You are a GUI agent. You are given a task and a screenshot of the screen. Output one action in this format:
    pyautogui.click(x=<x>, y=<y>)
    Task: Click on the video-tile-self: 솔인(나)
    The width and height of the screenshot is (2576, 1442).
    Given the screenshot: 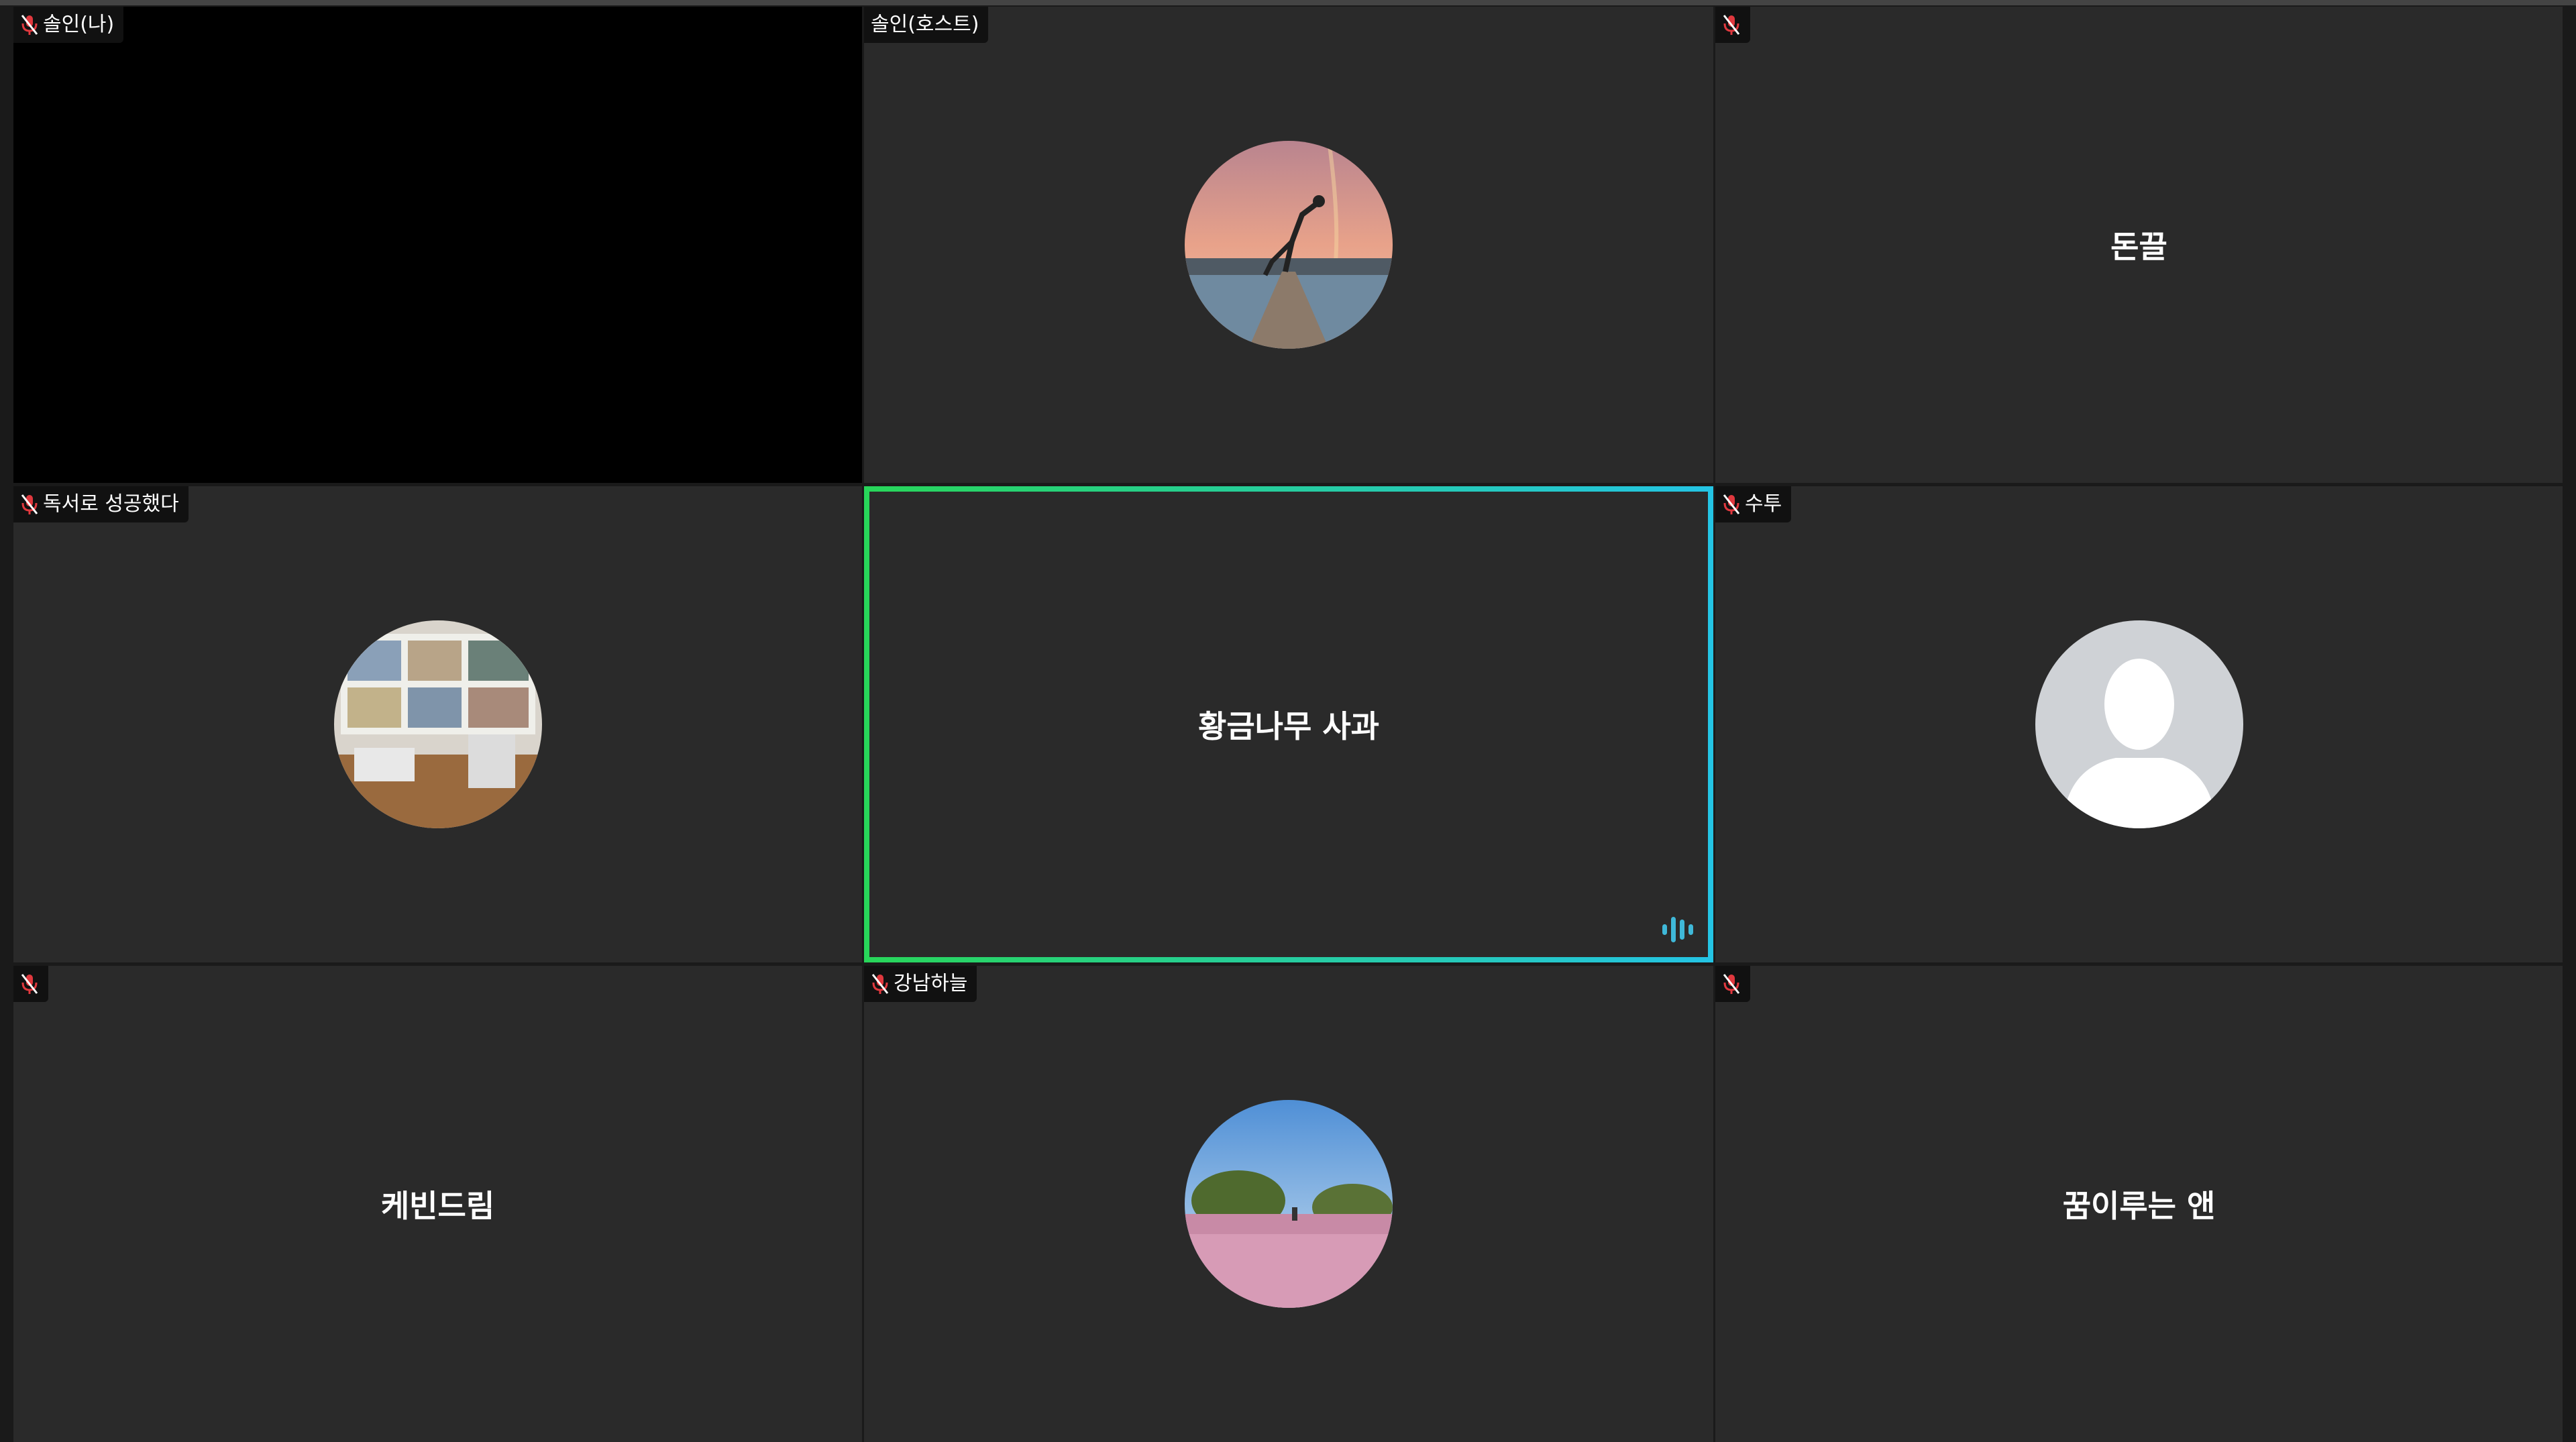 What is the action you would take?
    pyautogui.click(x=437, y=245)
    